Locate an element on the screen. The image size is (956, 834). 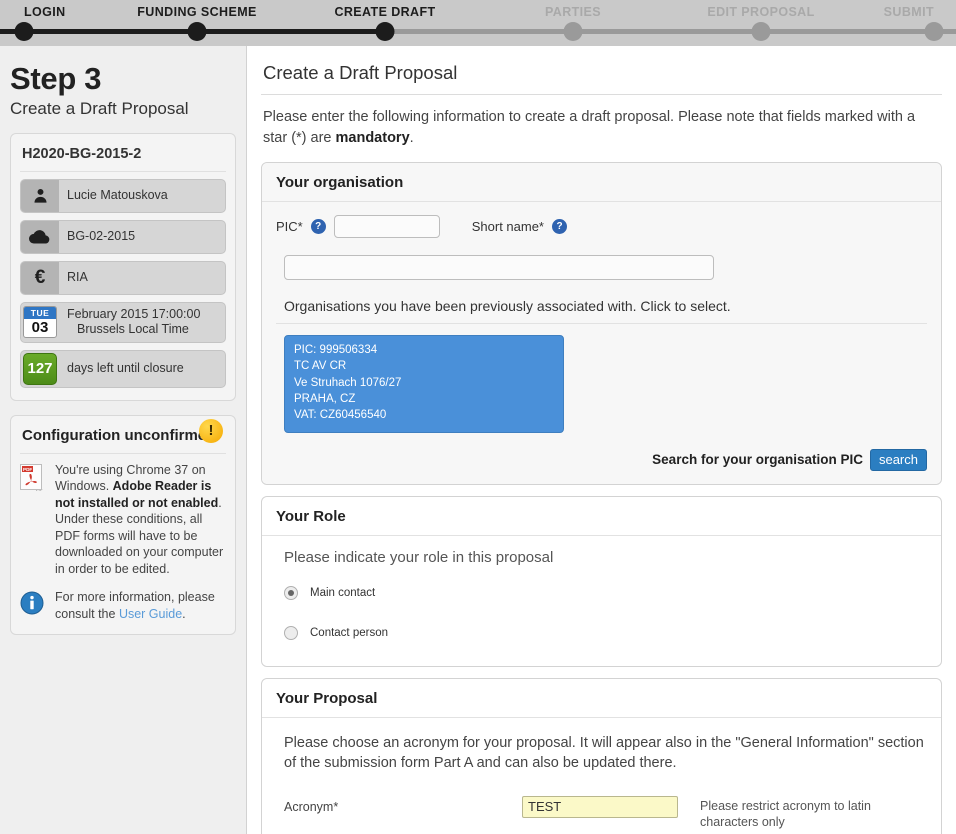
page-step-subtitle: Create a Draft Proposal is located at coordinates (99, 108).